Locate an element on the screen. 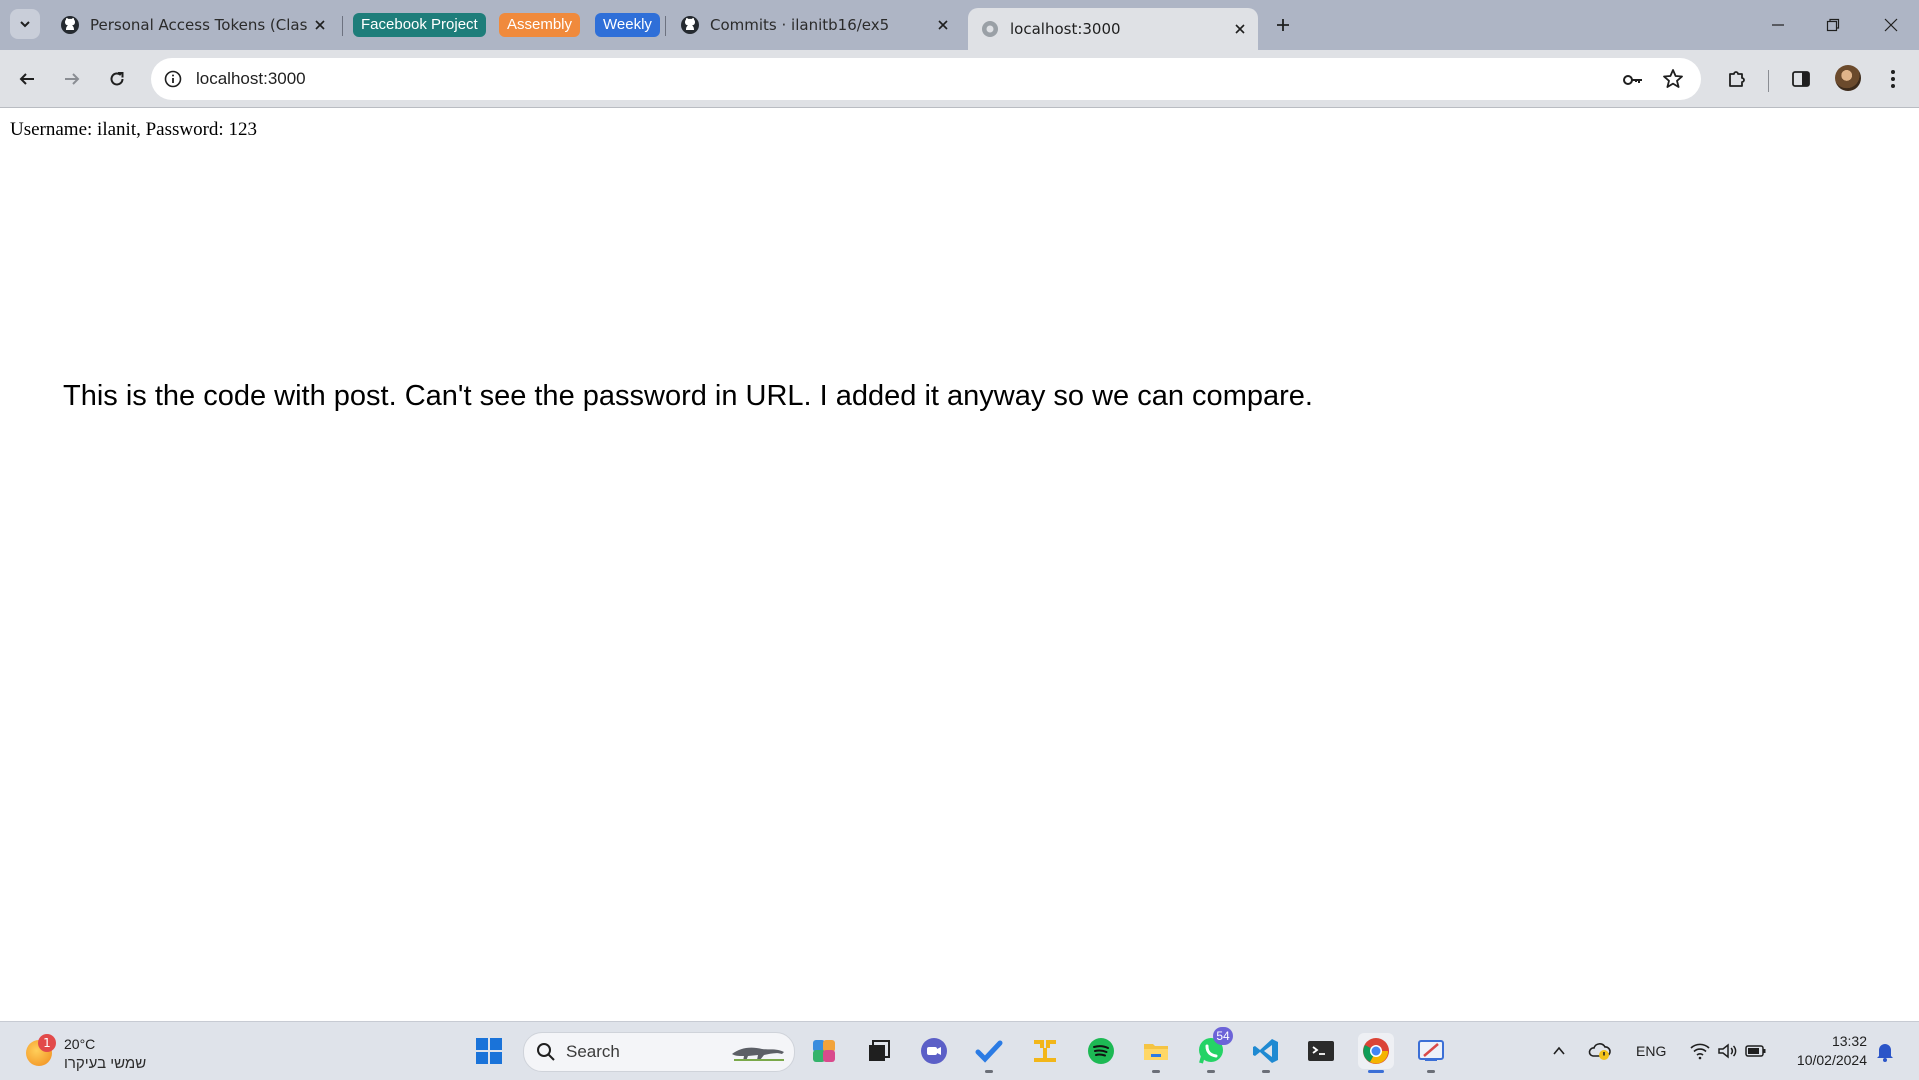 Image resolution: width=1919 pixels, height=1080 pixels. side-panel-button is located at coordinates (1801, 79).